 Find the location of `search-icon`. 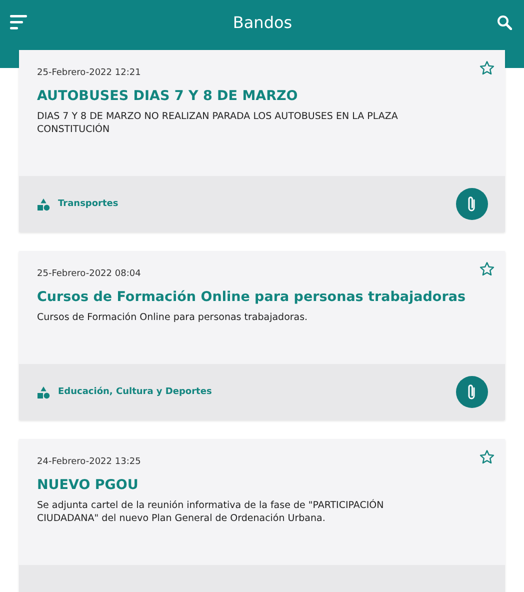

search-icon is located at coordinates (504, 22).